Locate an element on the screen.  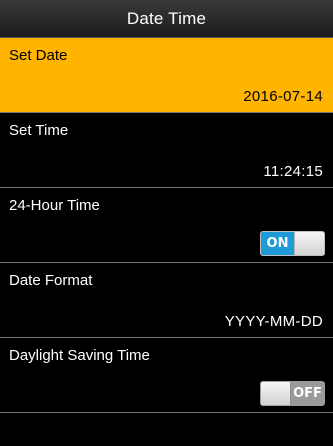
date-value: 2016-07-14 is located at coordinates (283, 96).